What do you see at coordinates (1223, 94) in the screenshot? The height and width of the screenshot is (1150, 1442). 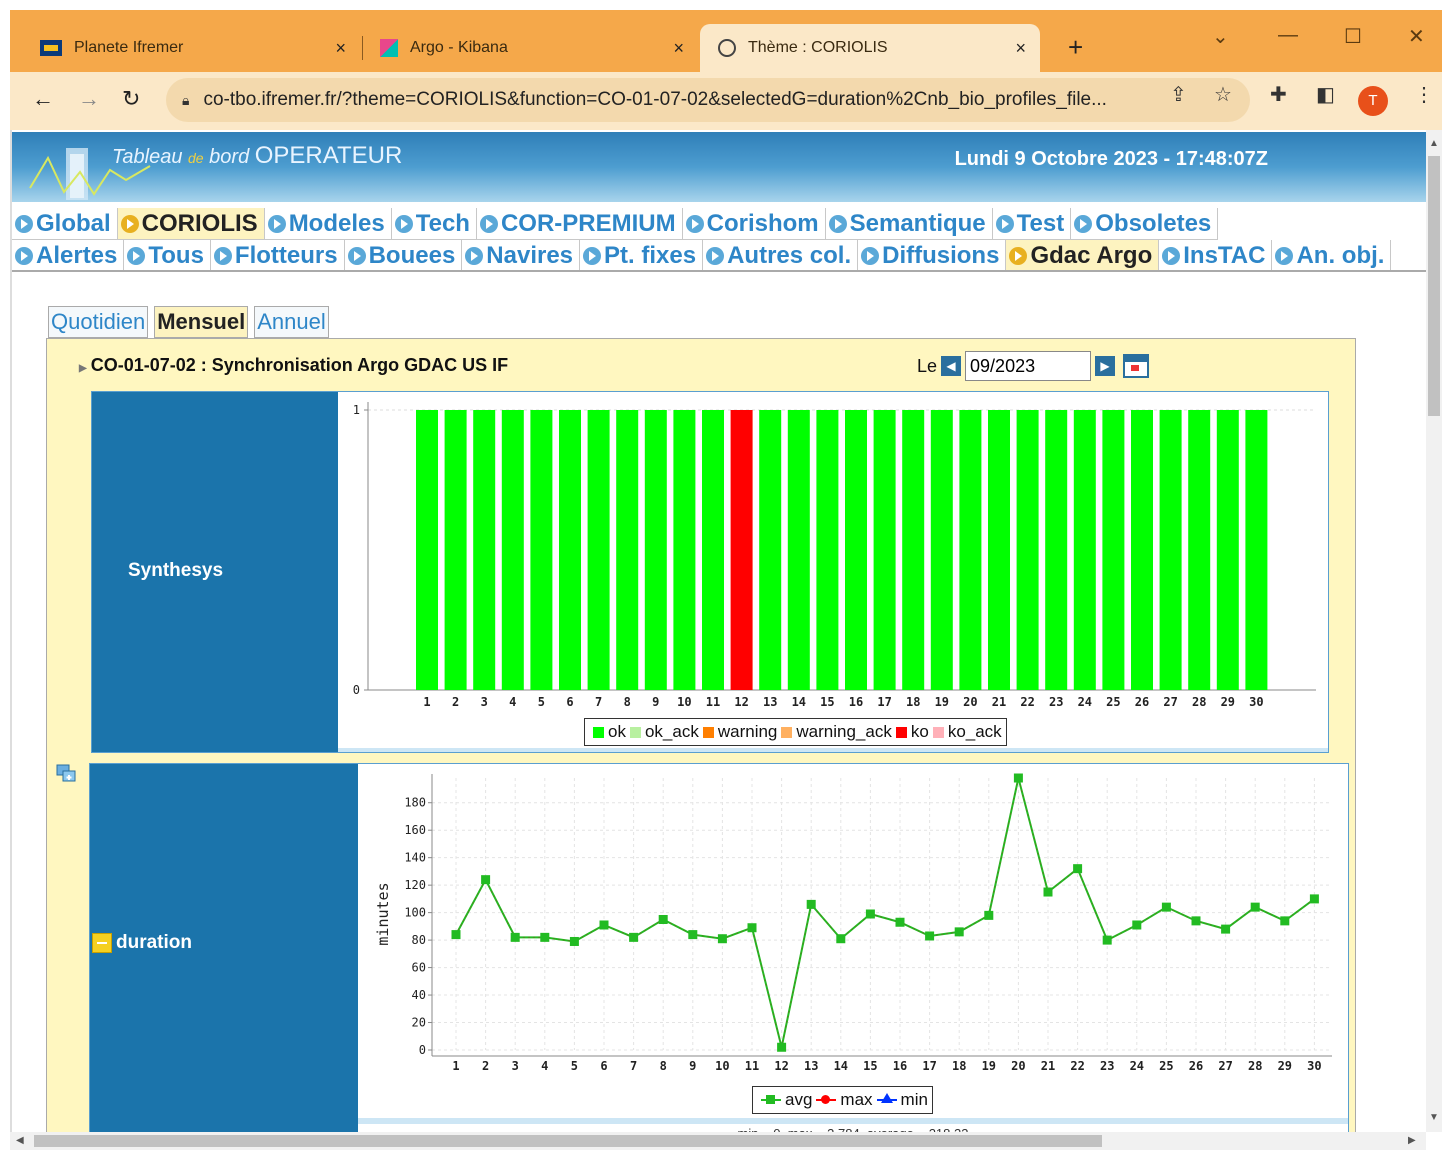 I see `bookmark-star-icon: ☆` at bounding box center [1223, 94].